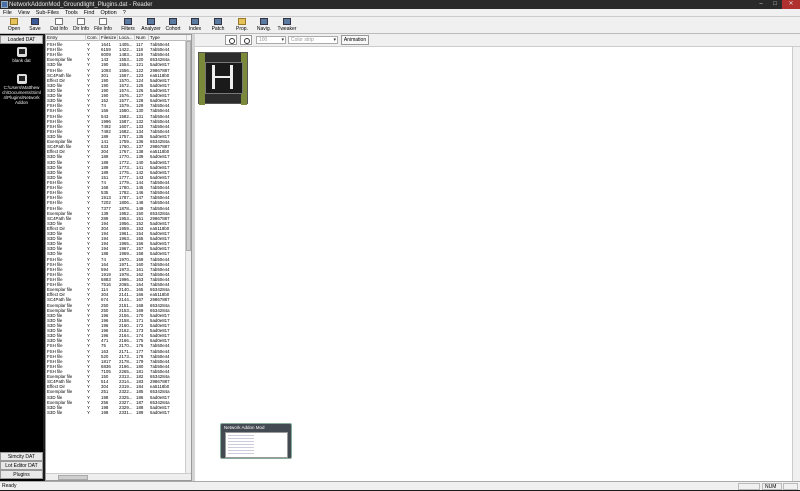  Describe the element at coordinates (81, 21) in the screenshot. I see `dir-info-icon` at that location.